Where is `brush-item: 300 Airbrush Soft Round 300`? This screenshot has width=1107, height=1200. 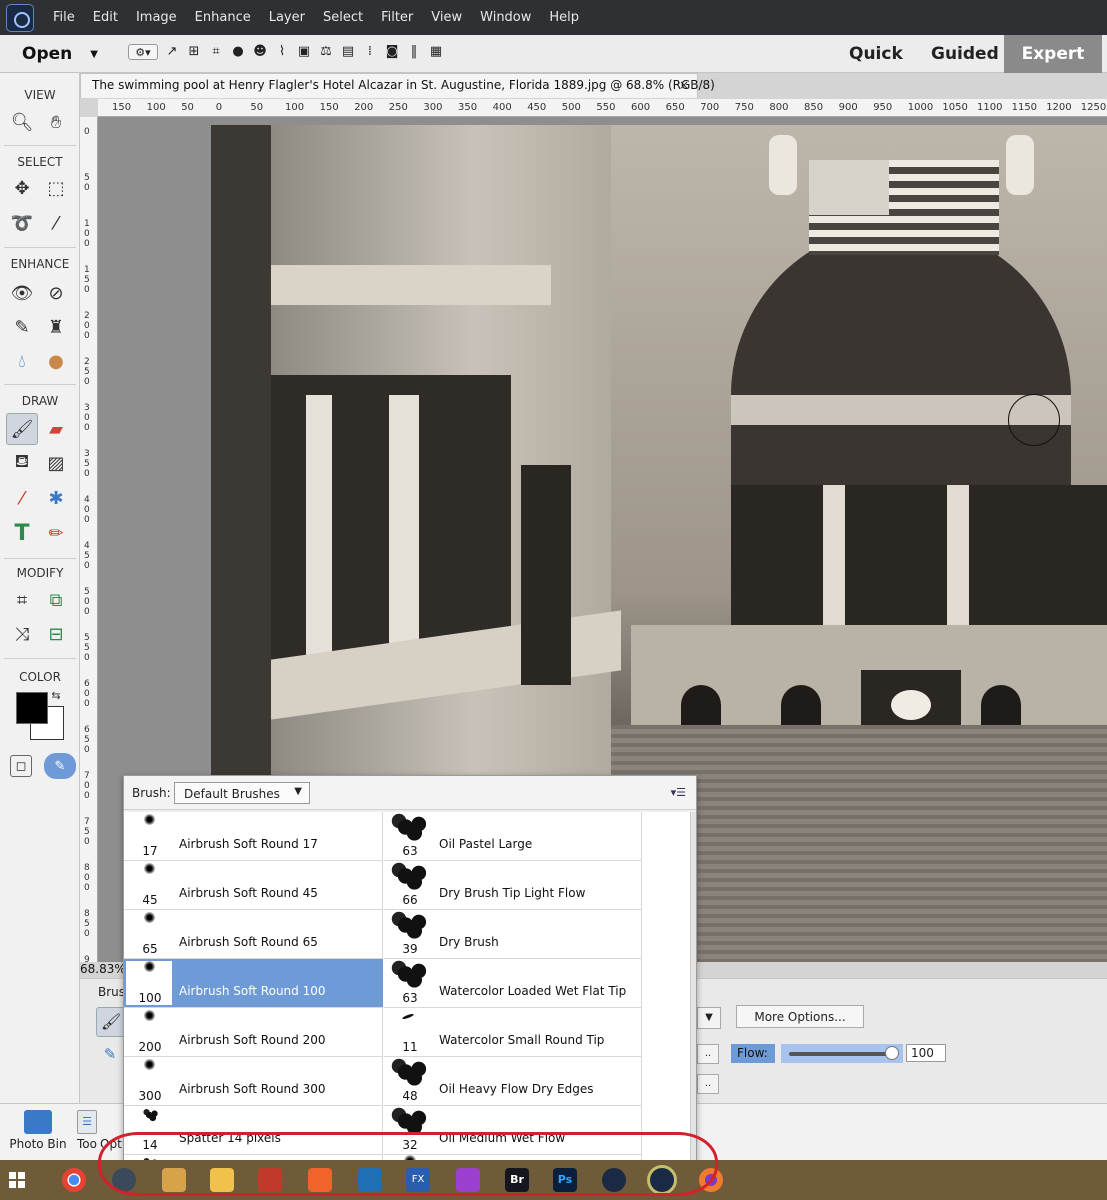 brush-item: 300 Airbrush Soft Round 300 is located at coordinates (253, 1081).